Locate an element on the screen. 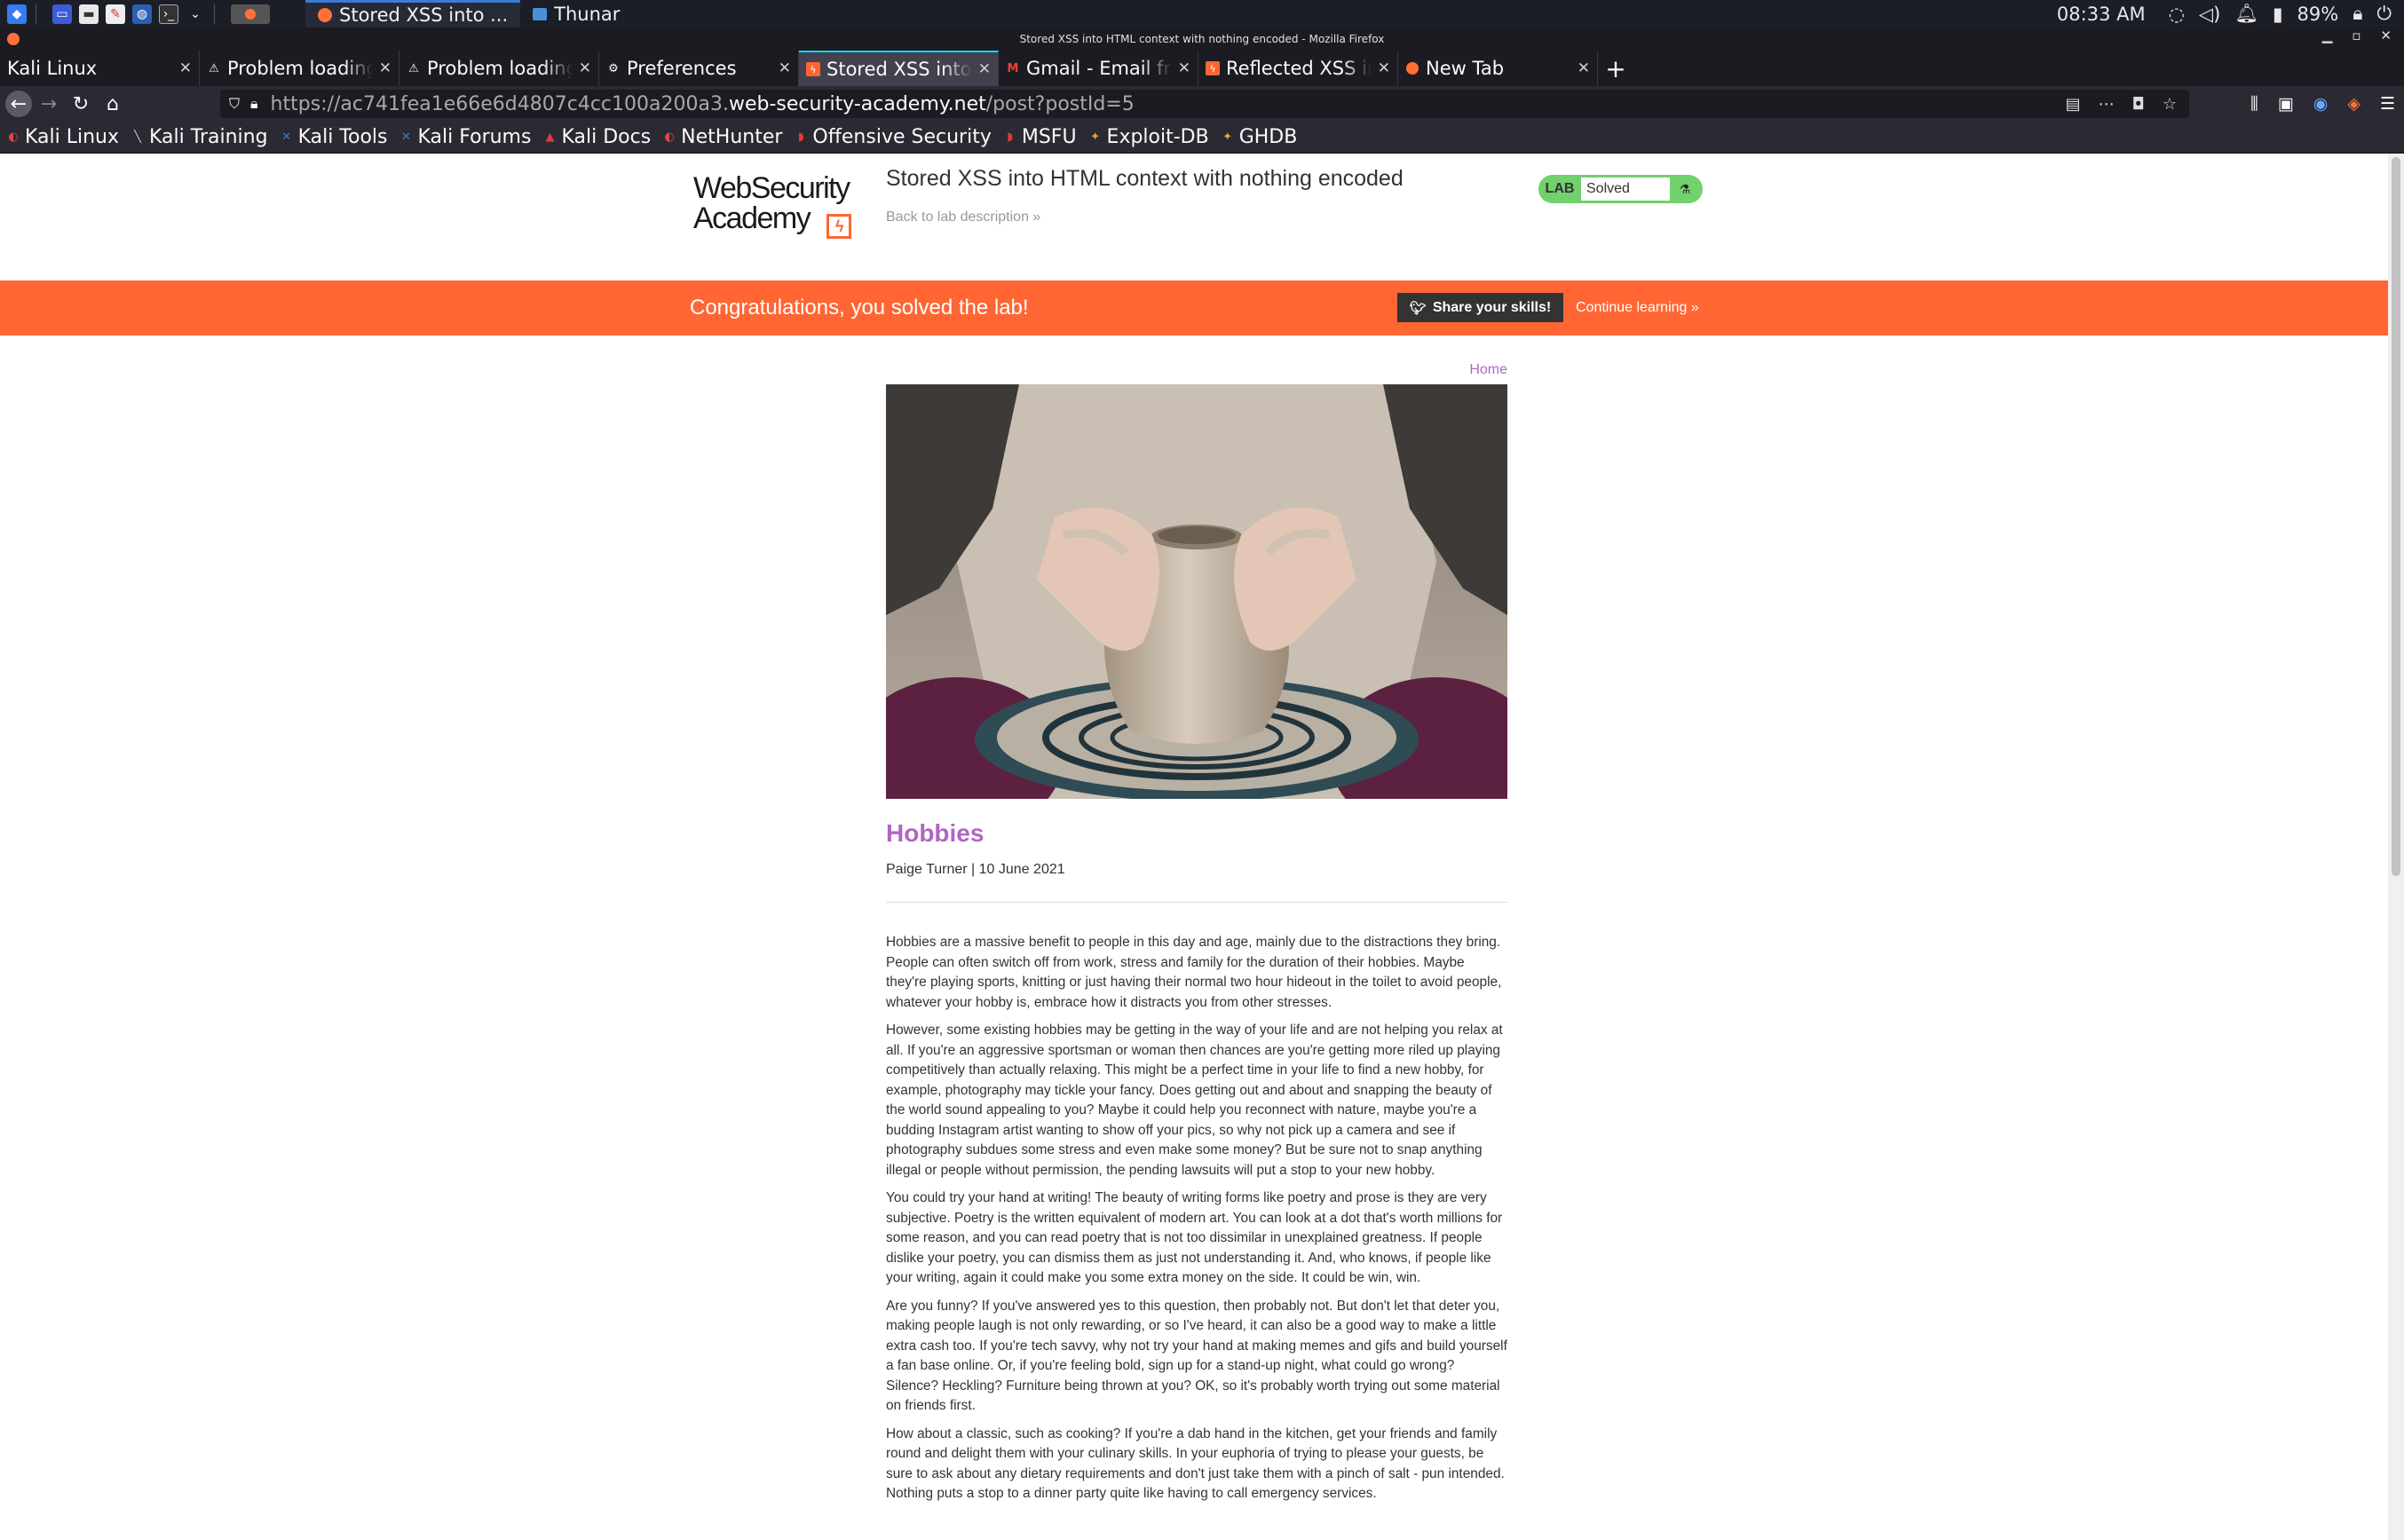 Image resolution: width=2404 pixels, height=1540 pixels. logo-line-2: Academy is located at coordinates (752, 218).